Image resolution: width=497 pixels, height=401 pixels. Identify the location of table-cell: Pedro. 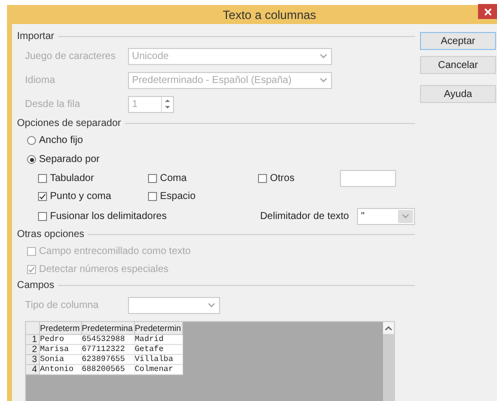
(61, 340).